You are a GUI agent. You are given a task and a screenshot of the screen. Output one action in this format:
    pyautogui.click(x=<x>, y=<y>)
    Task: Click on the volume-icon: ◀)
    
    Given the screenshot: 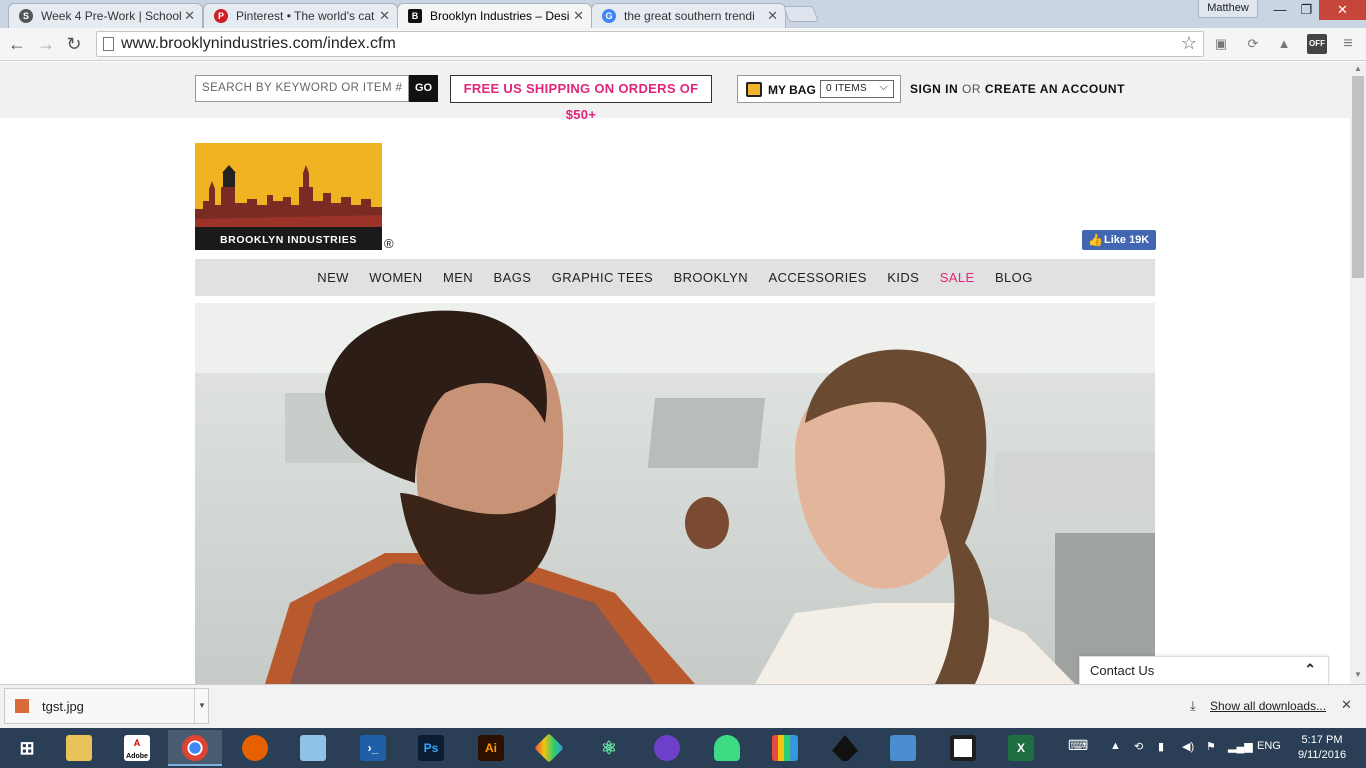 What is the action you would take?
    pyautogui.click(x=1188, y=746)
    